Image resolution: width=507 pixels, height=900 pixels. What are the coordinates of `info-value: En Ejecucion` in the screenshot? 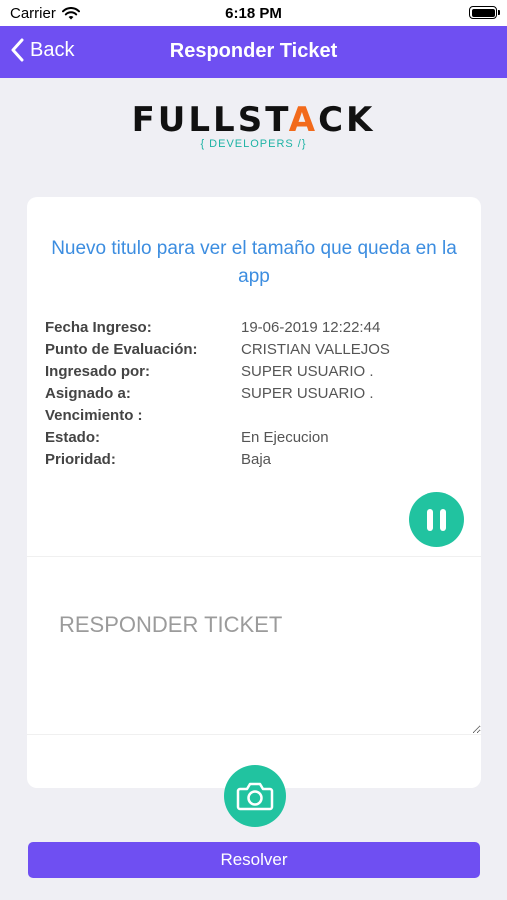 It's located at (285, 437).